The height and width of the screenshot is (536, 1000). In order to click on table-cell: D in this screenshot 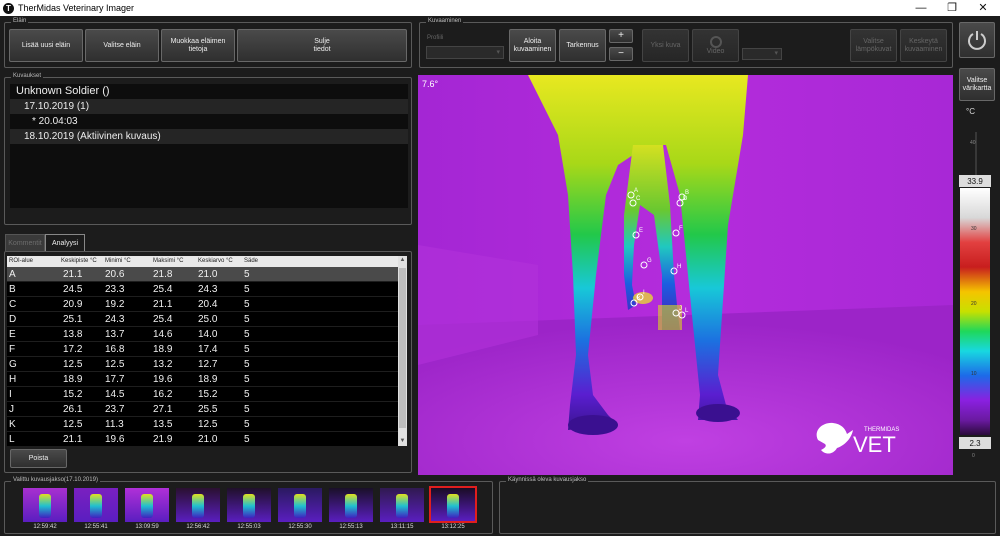, I will do `click(13, 319)`.